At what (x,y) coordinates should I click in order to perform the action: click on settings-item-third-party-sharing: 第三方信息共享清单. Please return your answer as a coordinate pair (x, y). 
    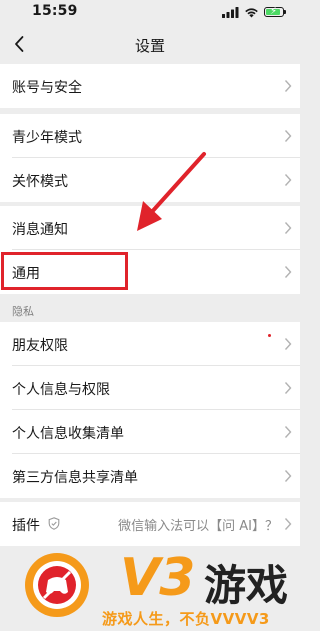
    Looking at the image, I should click on (150, 476).